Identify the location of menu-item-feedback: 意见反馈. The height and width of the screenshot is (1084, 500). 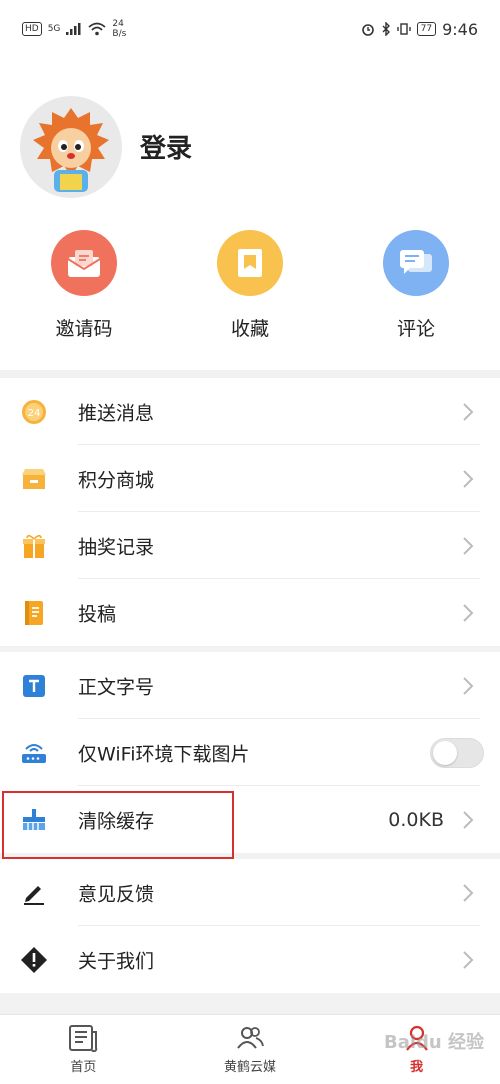
(250, 892).